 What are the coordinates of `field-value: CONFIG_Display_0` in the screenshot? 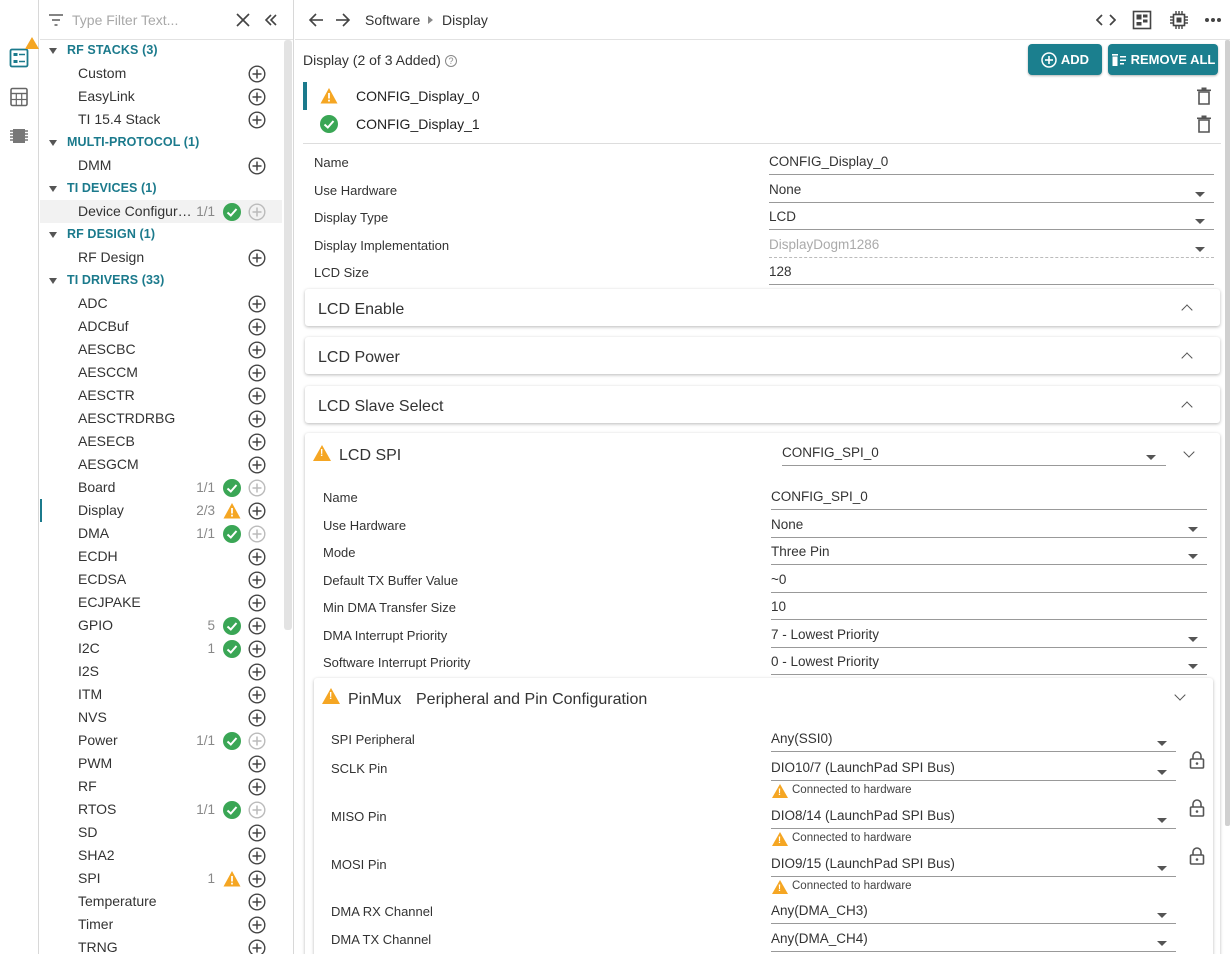 It's located at (991, 164).